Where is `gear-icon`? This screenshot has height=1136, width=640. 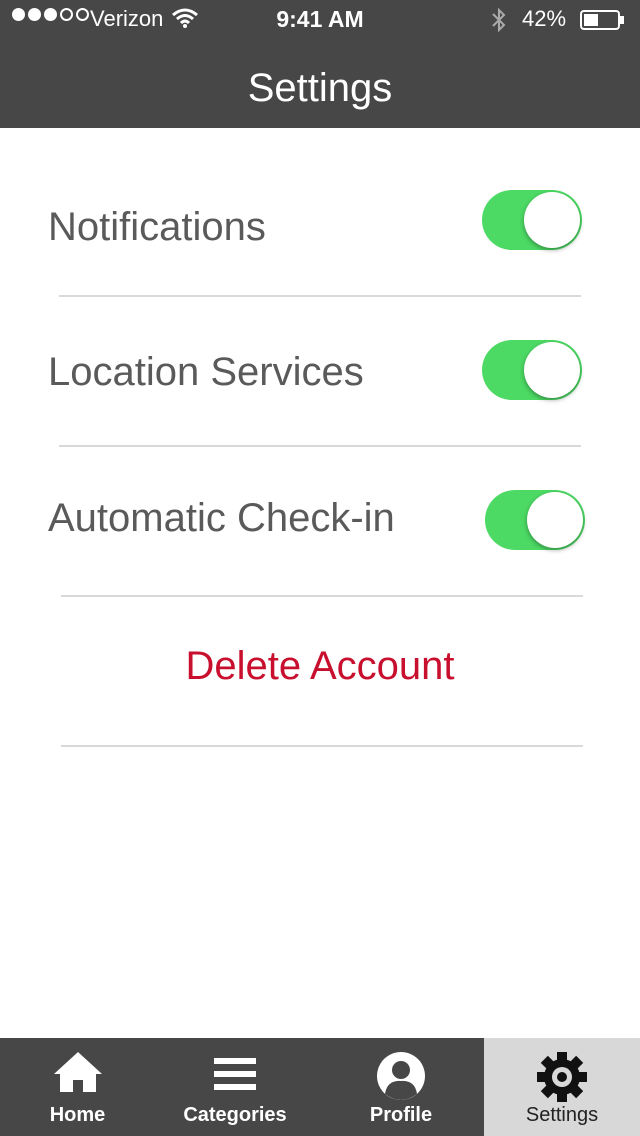
gear-icon is located at coordinates (562, 1079).